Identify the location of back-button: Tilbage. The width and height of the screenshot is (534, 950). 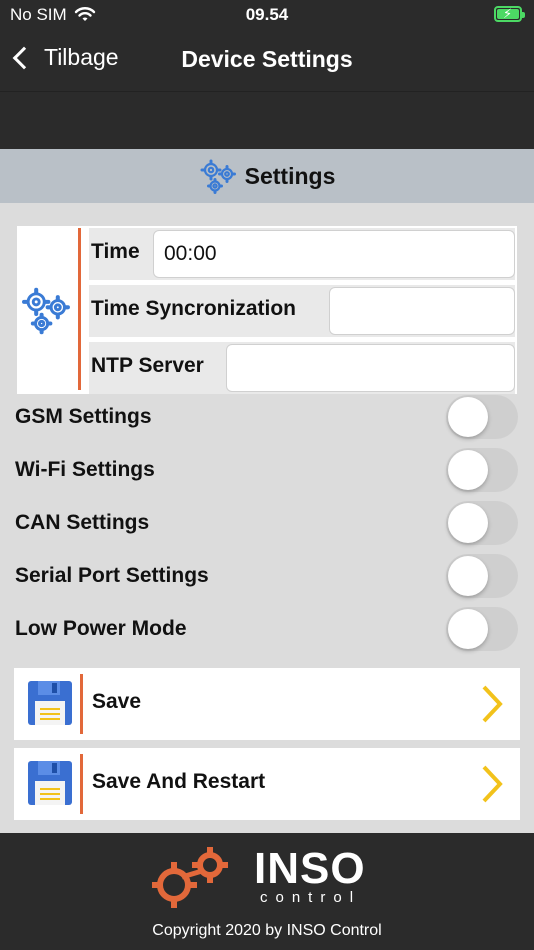
(64, 57).